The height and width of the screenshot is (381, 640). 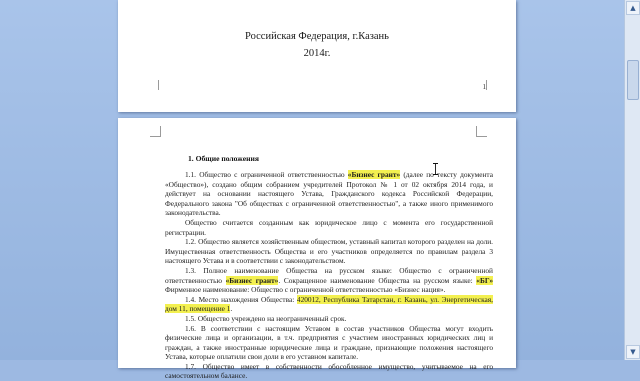 I want to click on text-run: «Бизнес нация», so click(x=419, y=290).